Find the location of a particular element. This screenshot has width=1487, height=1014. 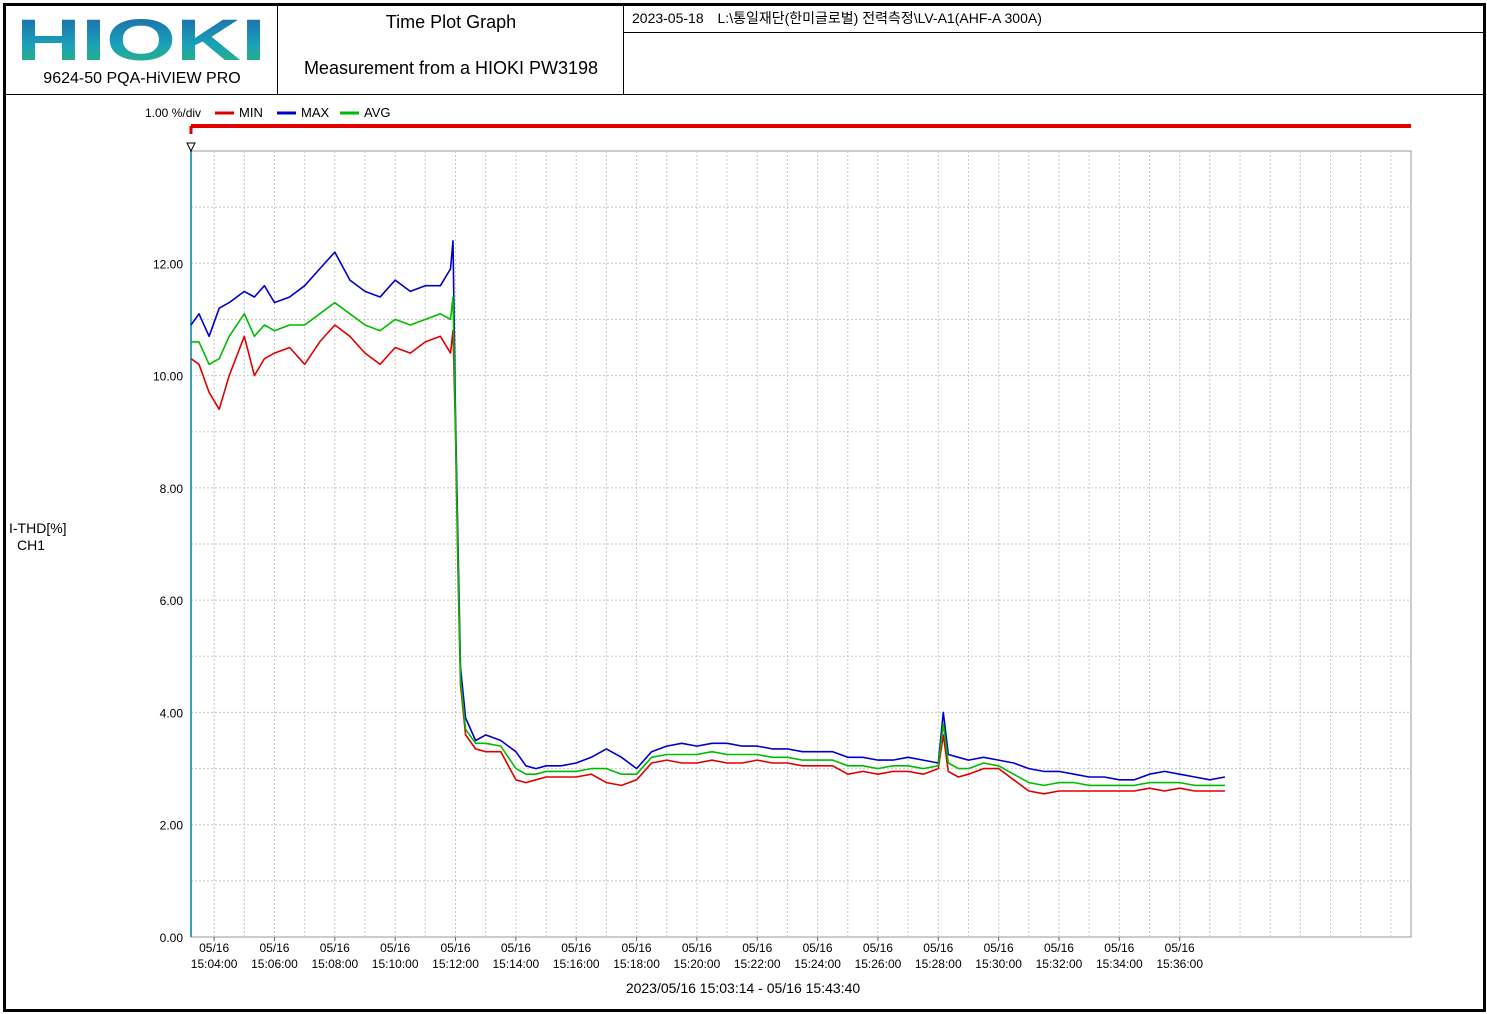

y-tick-label: 4.00 is located at coordinates (172, 713).